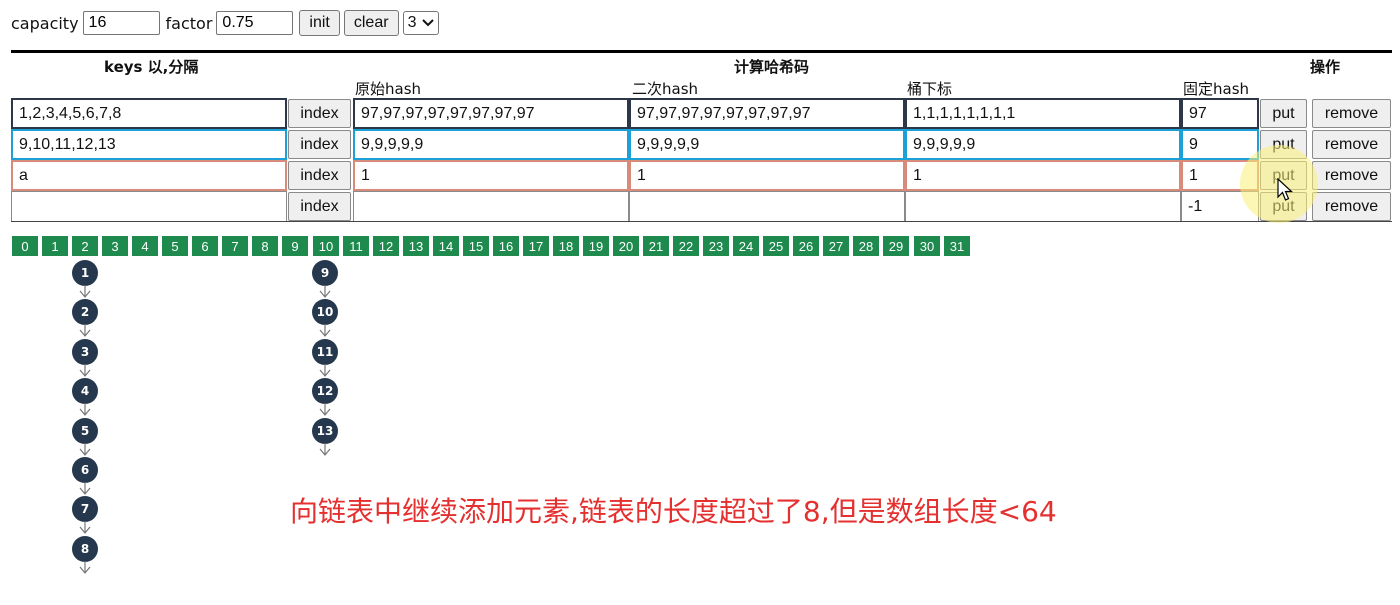 The image size is (1400, 605). Describe the element at coordinates (927, 246) in the screenshot. I see `bucket-cell: 30` at that location.